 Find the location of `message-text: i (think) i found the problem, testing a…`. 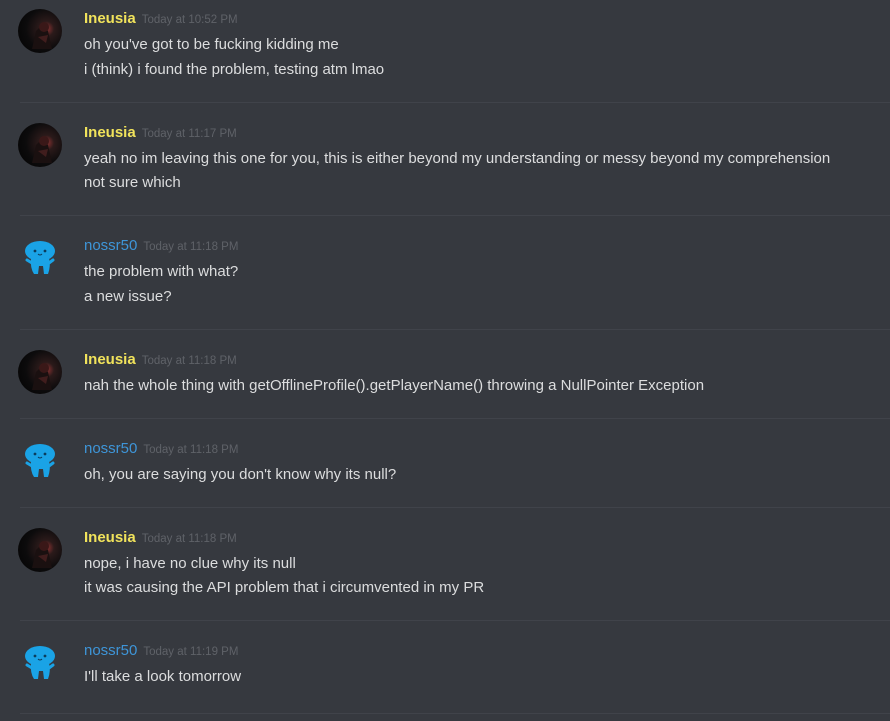

message-text: i (think) i found the problem, testing a… is located at coordinates (234, 69).